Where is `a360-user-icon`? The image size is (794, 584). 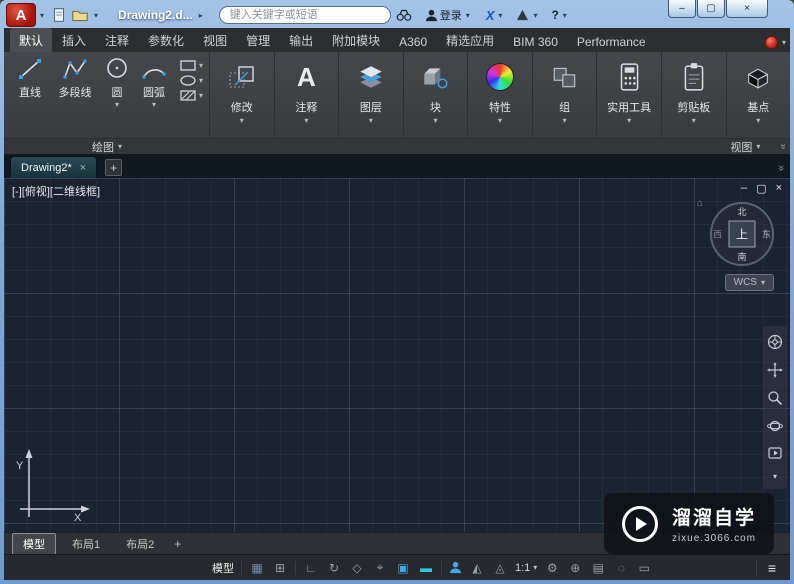 a360-user-icon is located at coordinates (455, 567).